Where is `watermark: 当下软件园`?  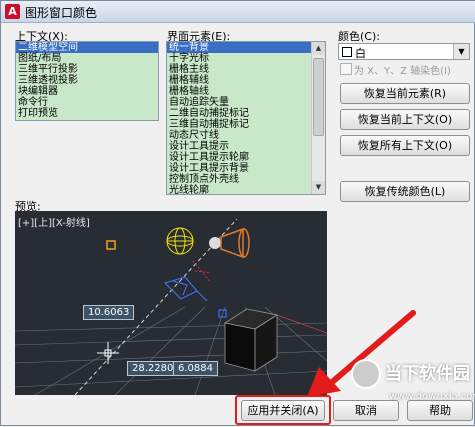 watermark: 当下软件园 is located at coordinates (411, 375).